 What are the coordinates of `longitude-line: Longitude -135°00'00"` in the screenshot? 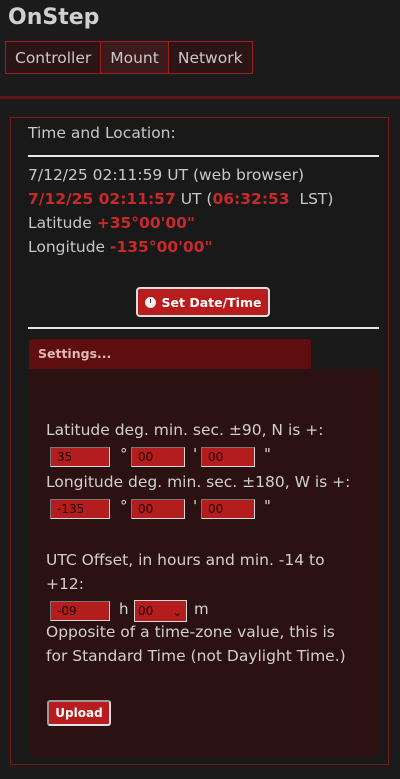 It's located at (120, 247).